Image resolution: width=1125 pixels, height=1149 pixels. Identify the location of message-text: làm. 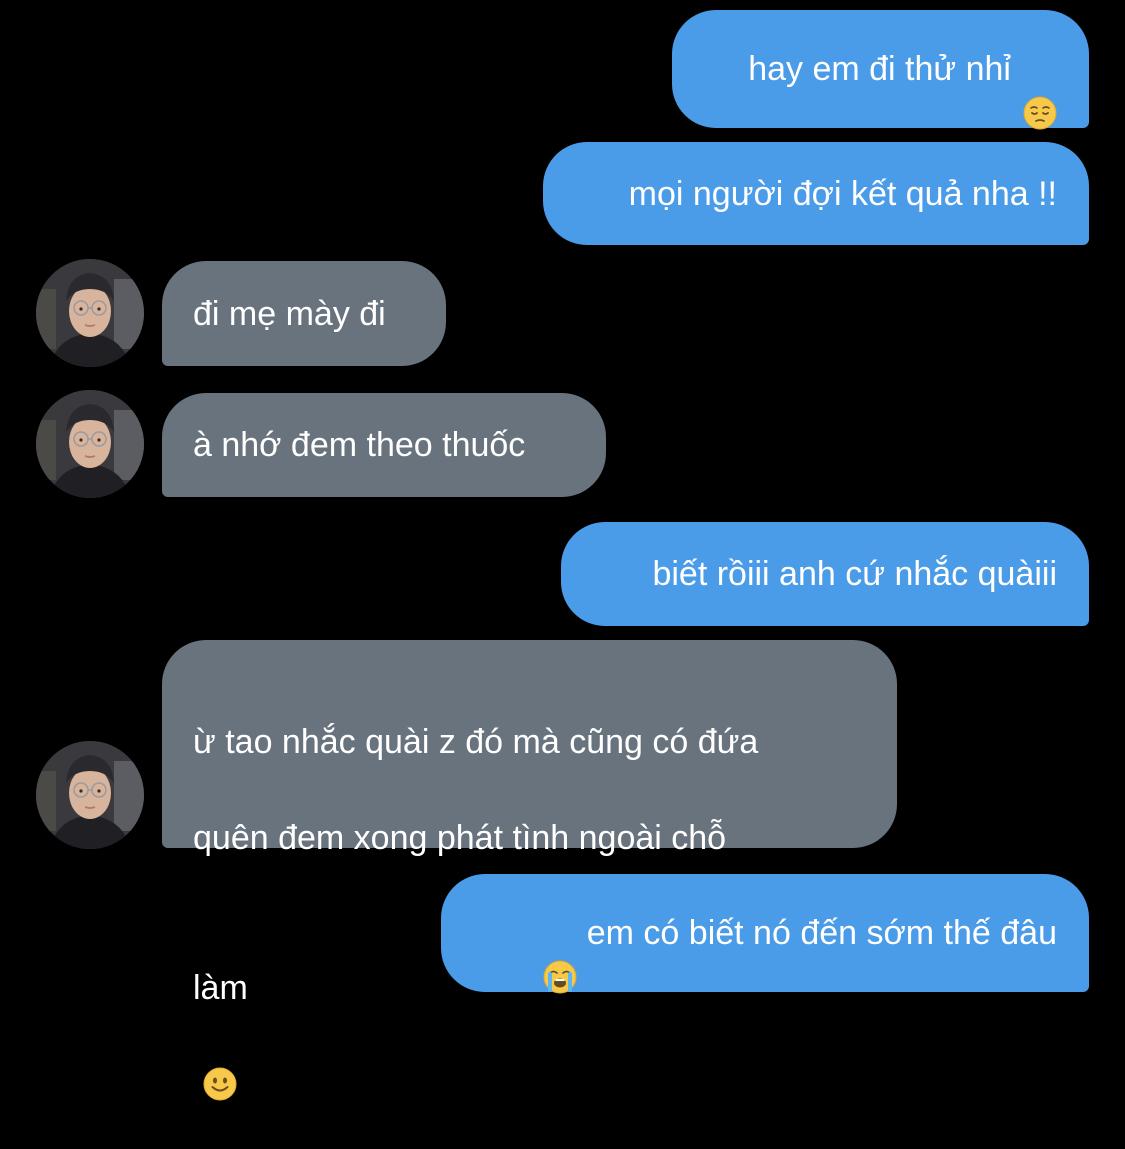
(220, 988).